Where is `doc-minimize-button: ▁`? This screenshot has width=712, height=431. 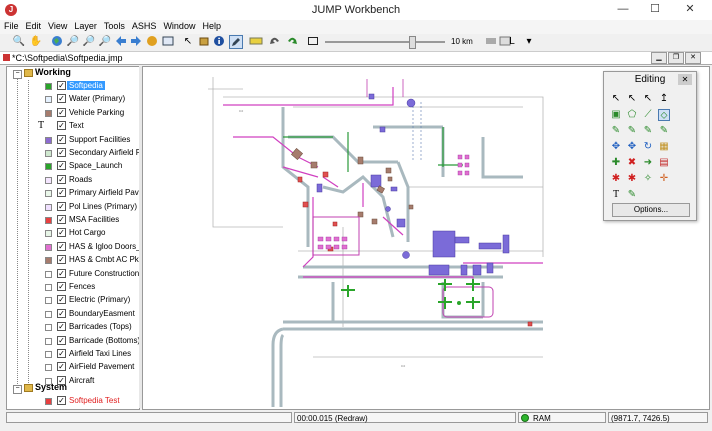 doc-minimize-button: ▁ is located at coordinates (659, 58).